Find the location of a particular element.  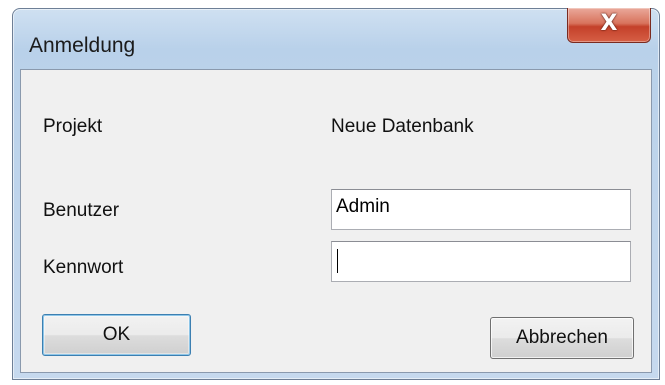

user-label: Benutzer is located at coordinates (81, 210).